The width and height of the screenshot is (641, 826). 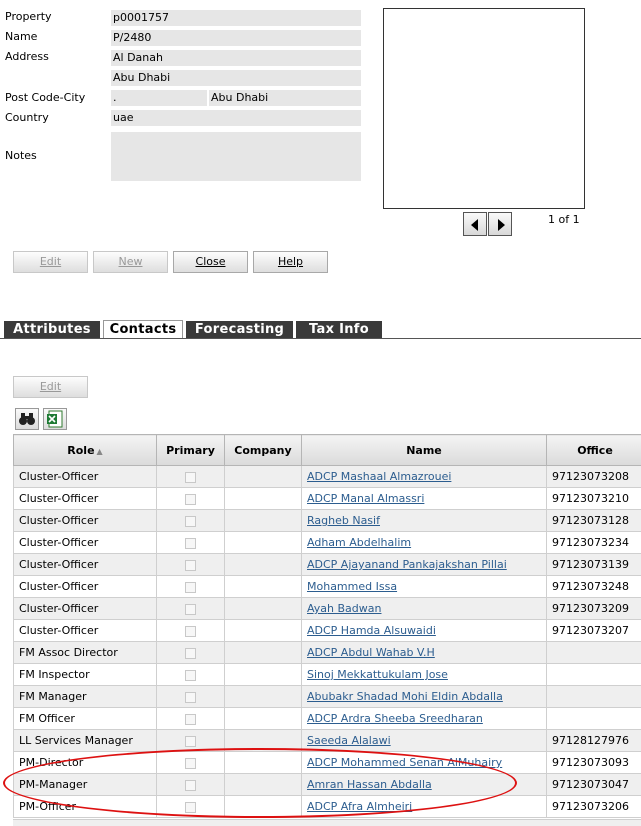 I want to click on role-column-header: Role▲, so click(x=85, y=450).